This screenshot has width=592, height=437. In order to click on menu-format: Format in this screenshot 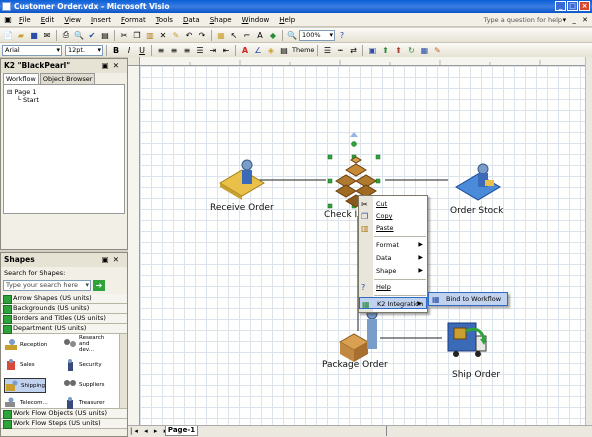, I will do `click(133, 20)`.